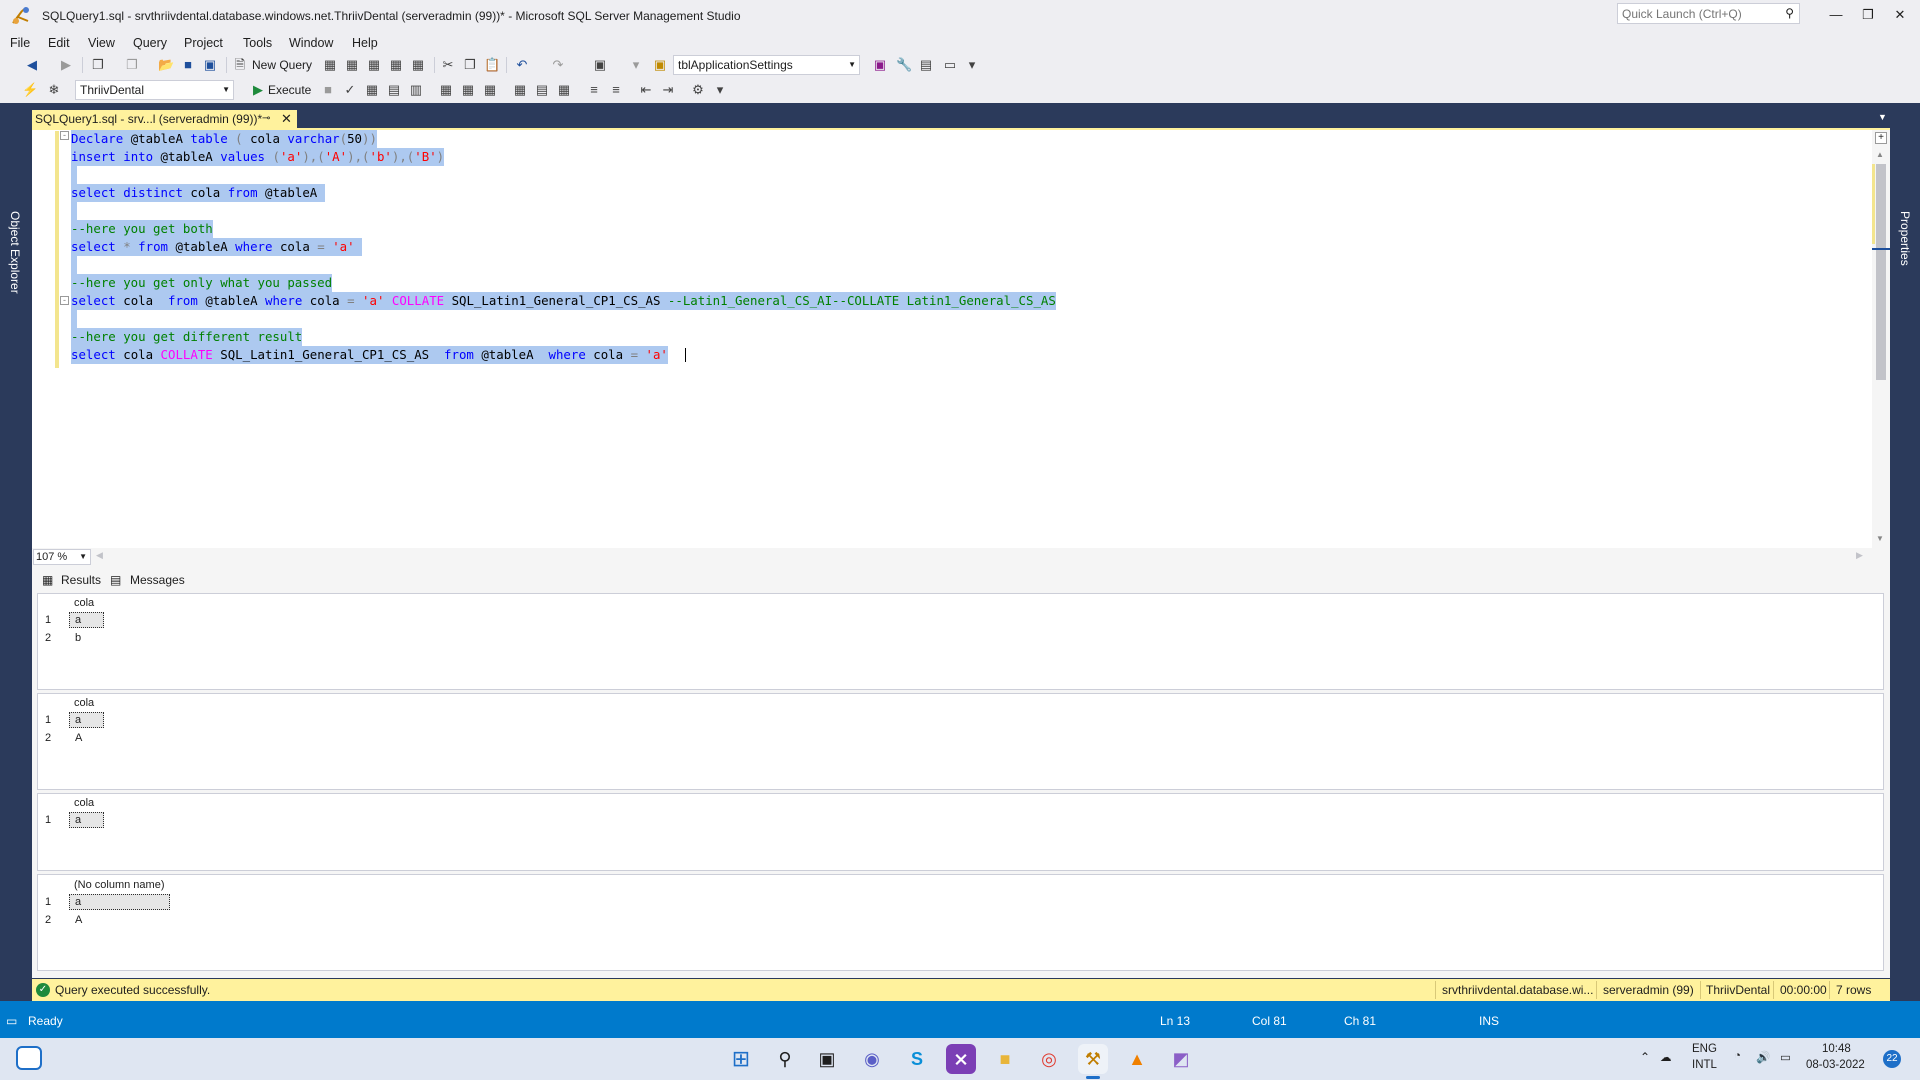 The image size is (1920, 1080). I want to click on skype-icon: S, so click(917, 1059).